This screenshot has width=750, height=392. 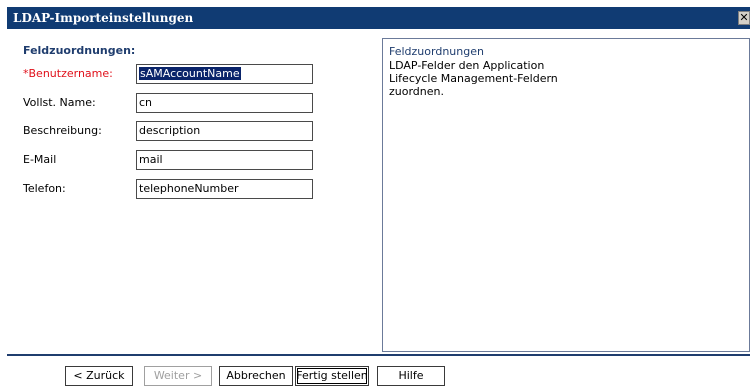 I want to click on full-name-label: Vollst. Name:, so click(x=59, y=102).